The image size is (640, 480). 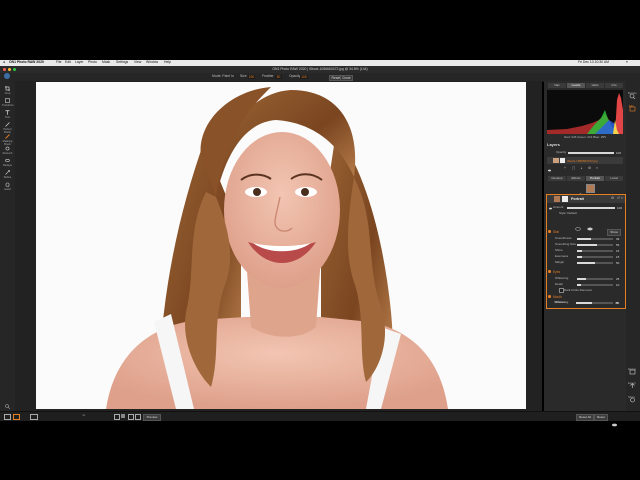 I want to click on face-mask-icon, so click(x=590, y=224).